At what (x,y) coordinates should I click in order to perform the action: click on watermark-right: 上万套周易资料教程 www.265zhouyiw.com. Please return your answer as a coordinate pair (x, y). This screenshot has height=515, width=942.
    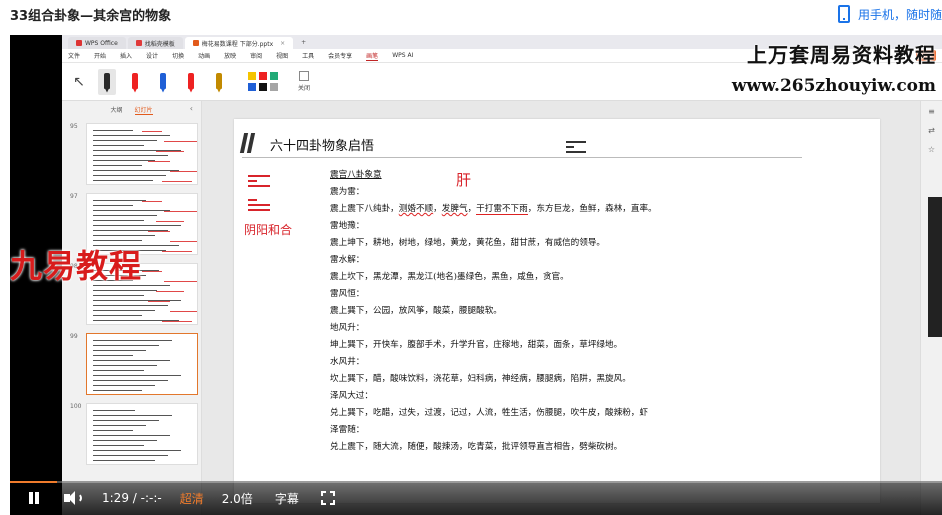
    Looking at the image, I should click on (834, 67).